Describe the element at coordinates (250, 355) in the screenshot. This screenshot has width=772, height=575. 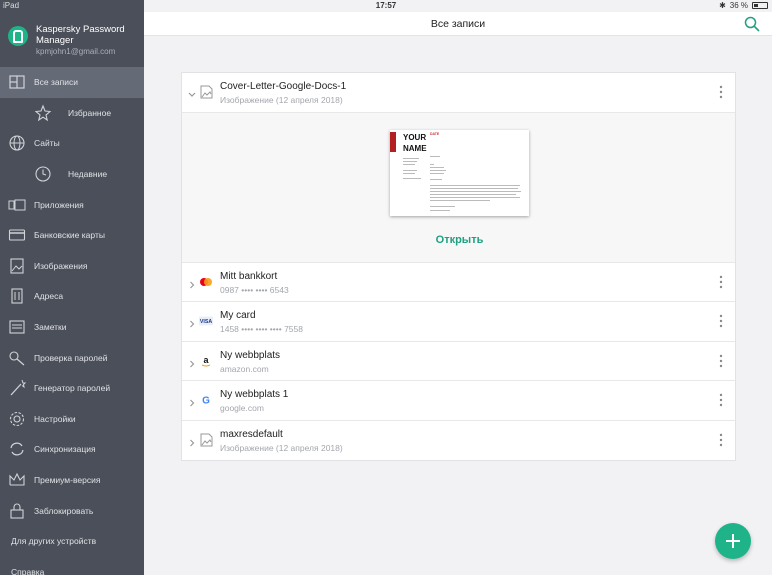
I see `record-name: Ny webbplats` at that location.